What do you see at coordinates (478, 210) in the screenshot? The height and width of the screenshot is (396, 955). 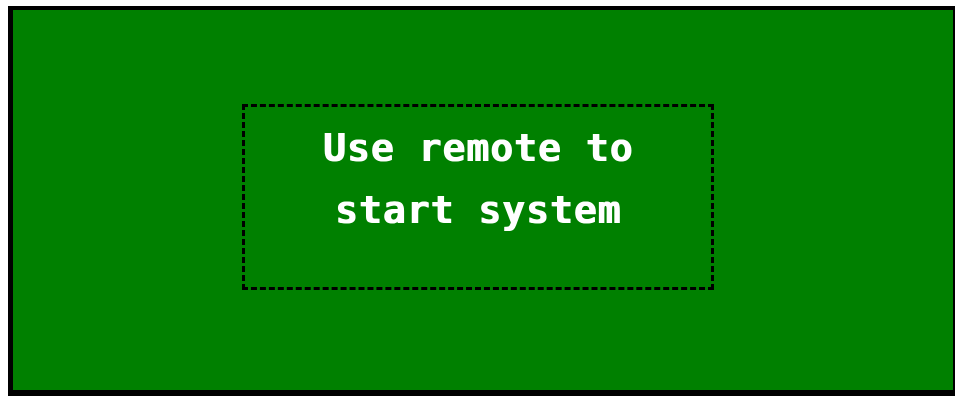 I see `message-line-2: start system` at bounding box center [478, 210].